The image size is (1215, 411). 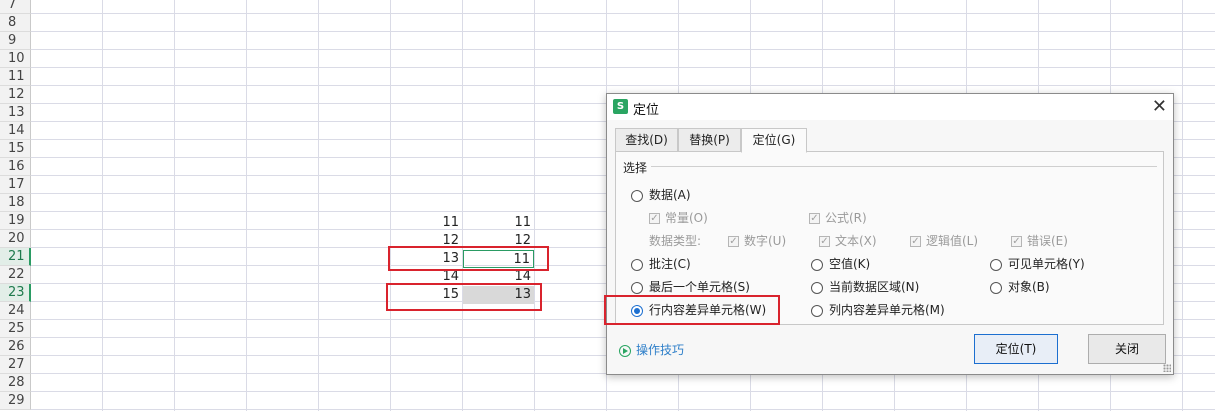 I want to click on resize-grip-icon, so click(x=1167, y=368).